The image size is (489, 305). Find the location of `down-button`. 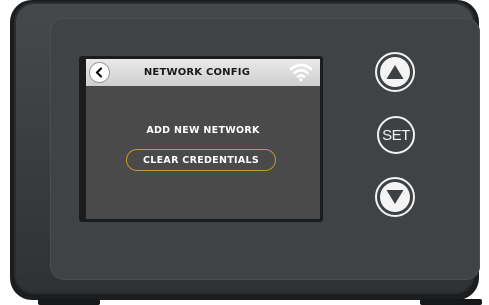

down-button is located at coordinates (395, 197).